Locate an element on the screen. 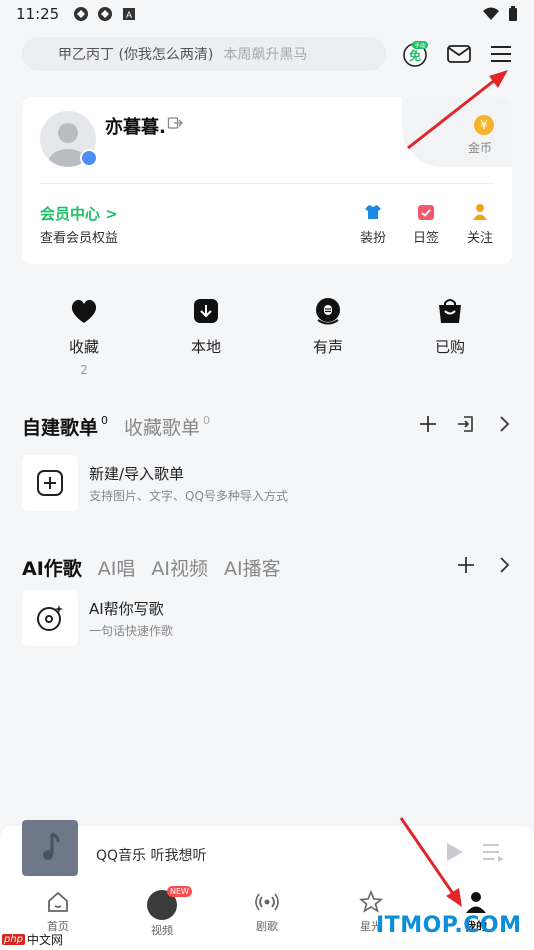  calendar-check-icon is located at coordinates (426, 212).